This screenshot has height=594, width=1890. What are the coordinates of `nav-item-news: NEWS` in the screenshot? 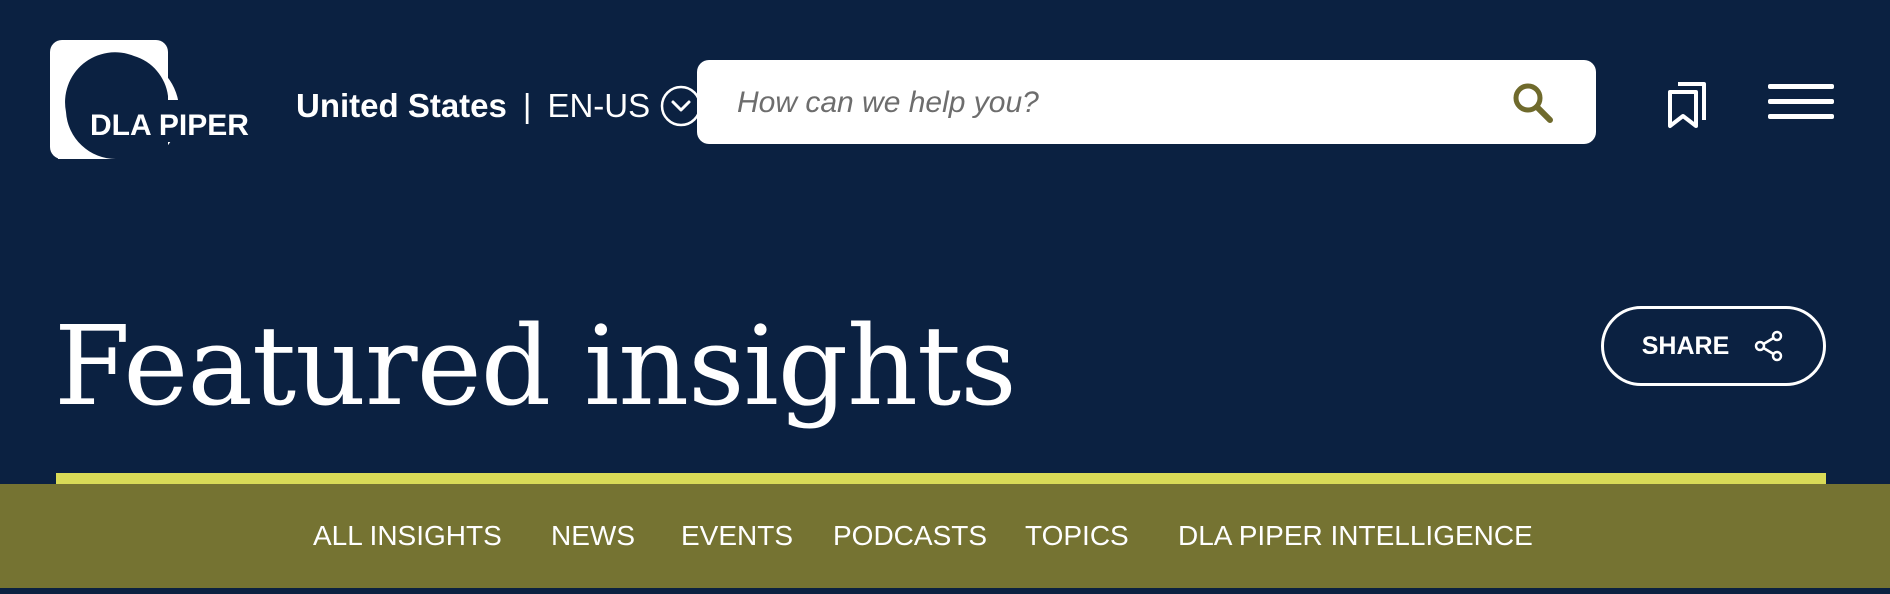 It's located at (593, 536).